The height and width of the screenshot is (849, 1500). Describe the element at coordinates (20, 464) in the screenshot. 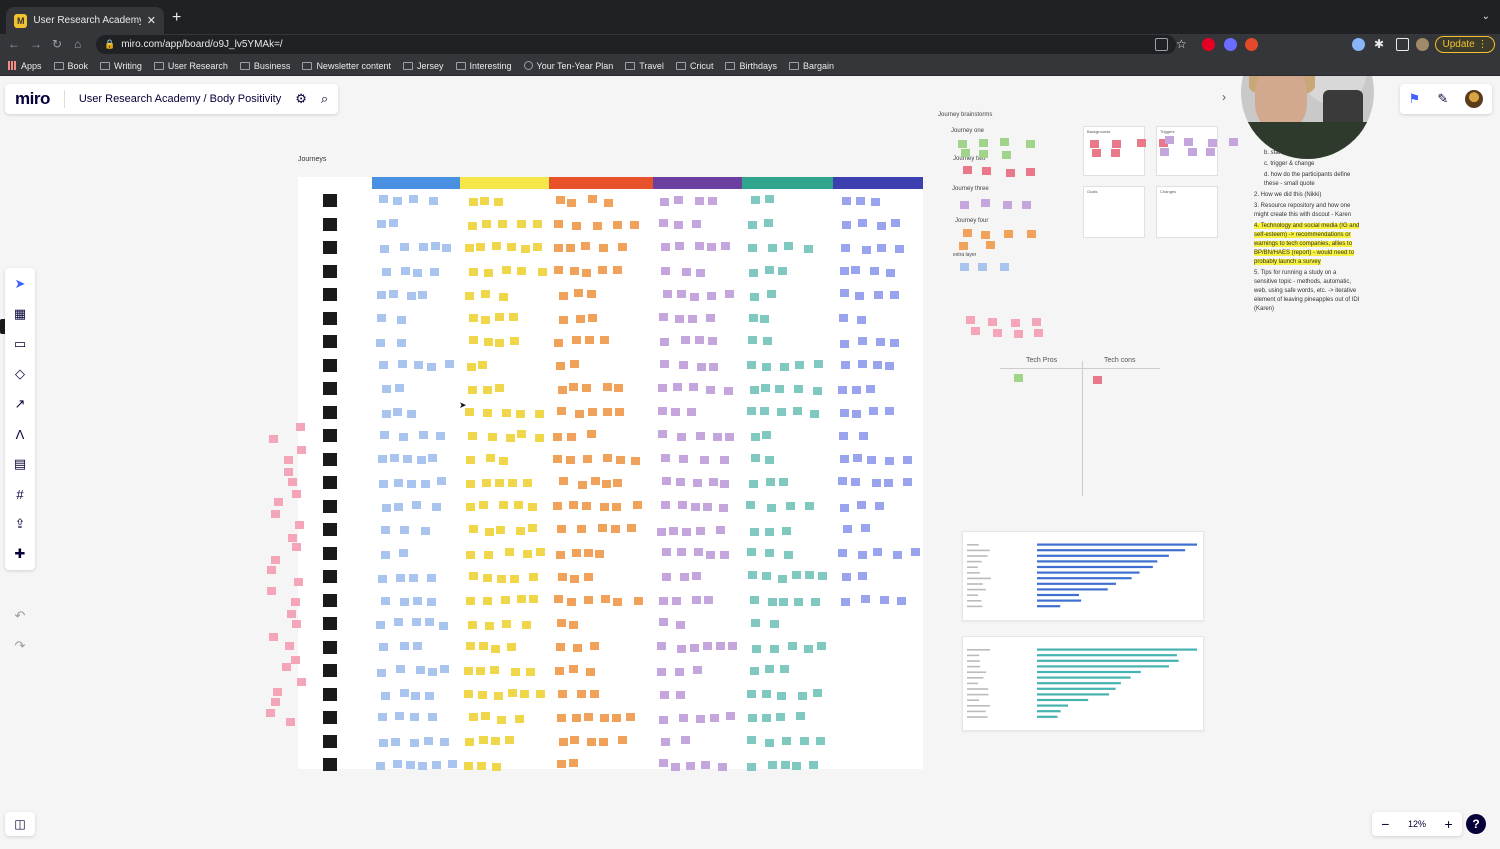

I see `comment-icon: ▤` at that location.